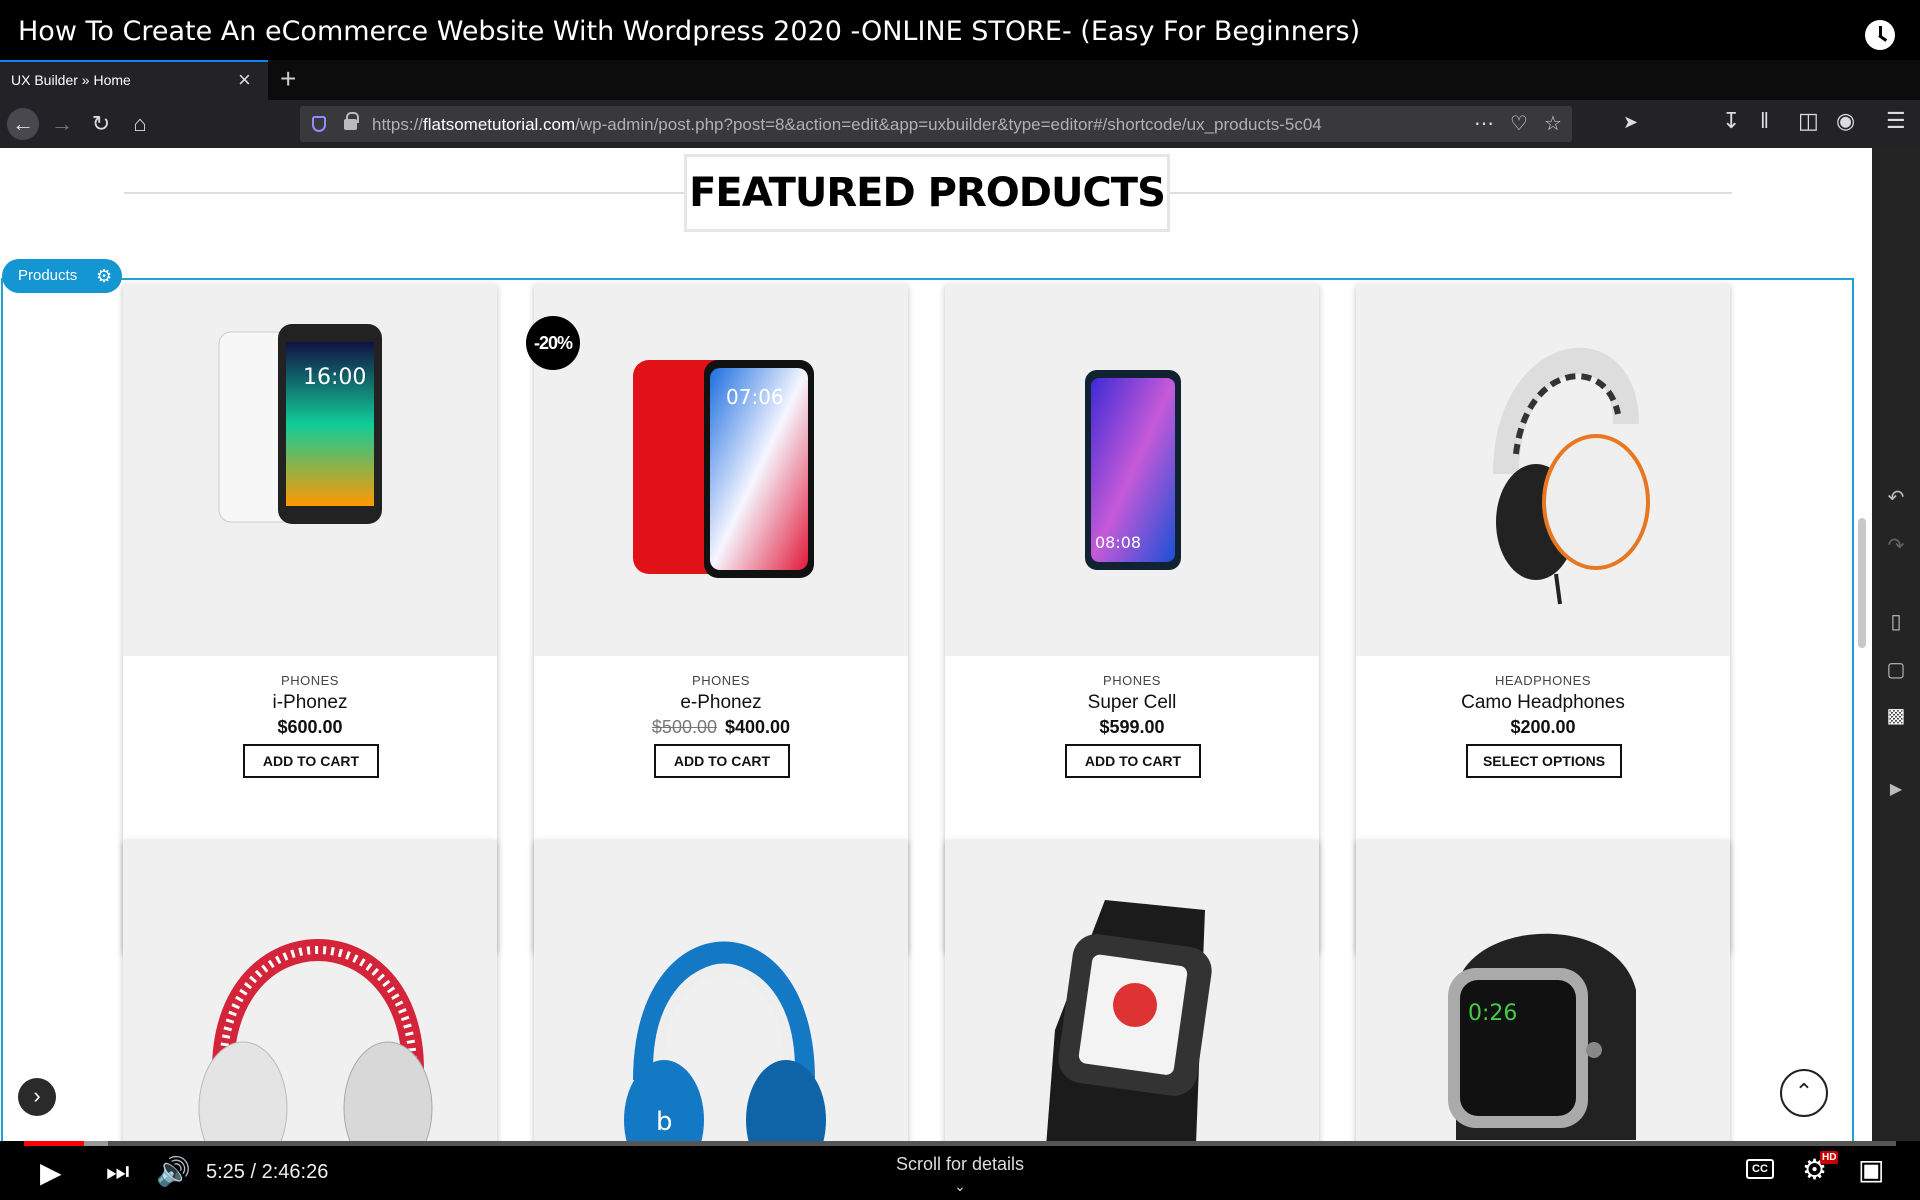  What do you see at coordinates (1543, 703) in the screenshot?
I see `product-name: Camo Headphones` at bounding box center [1543, 703].